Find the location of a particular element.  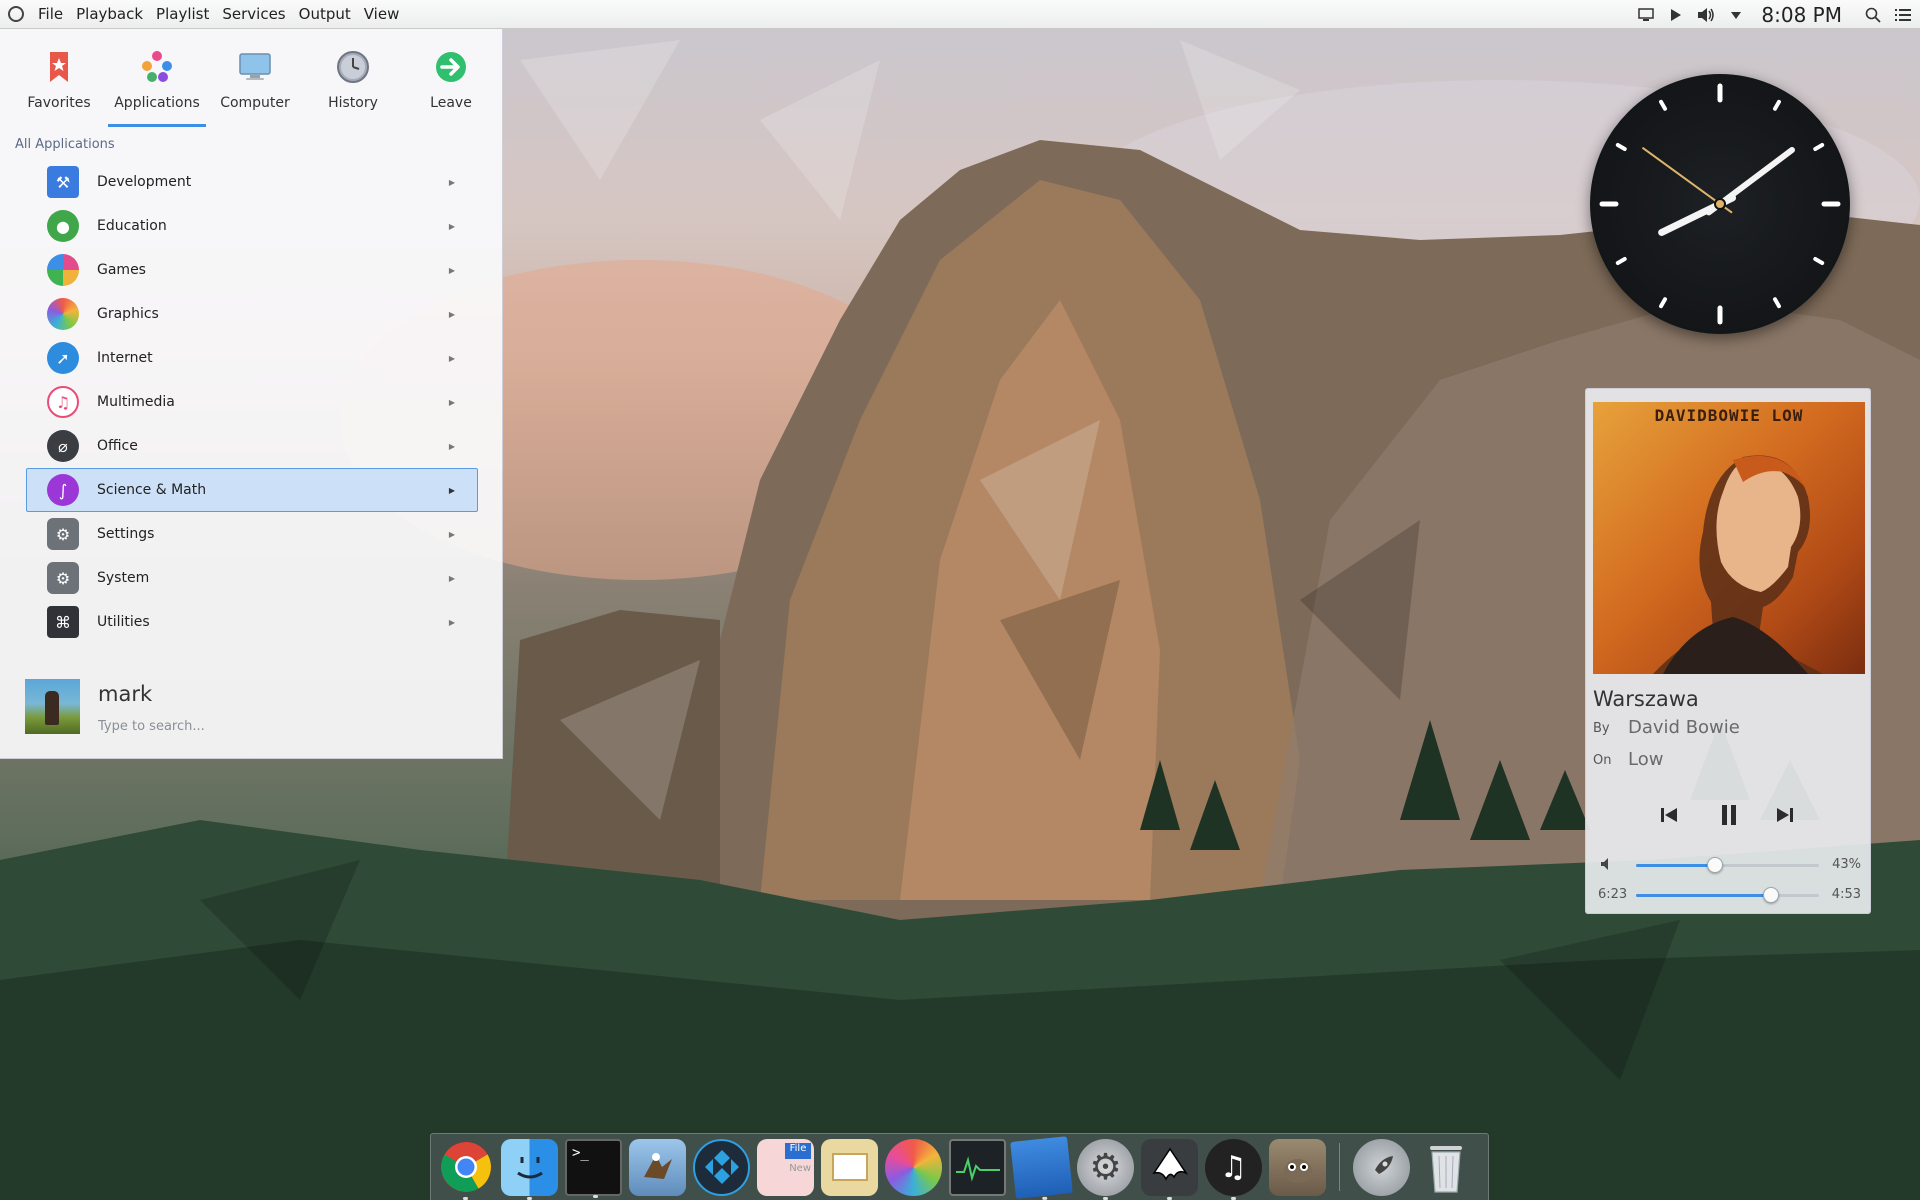

category-multimedia: ♫ Multimedia ▶ is located at coordinates (252, 402).